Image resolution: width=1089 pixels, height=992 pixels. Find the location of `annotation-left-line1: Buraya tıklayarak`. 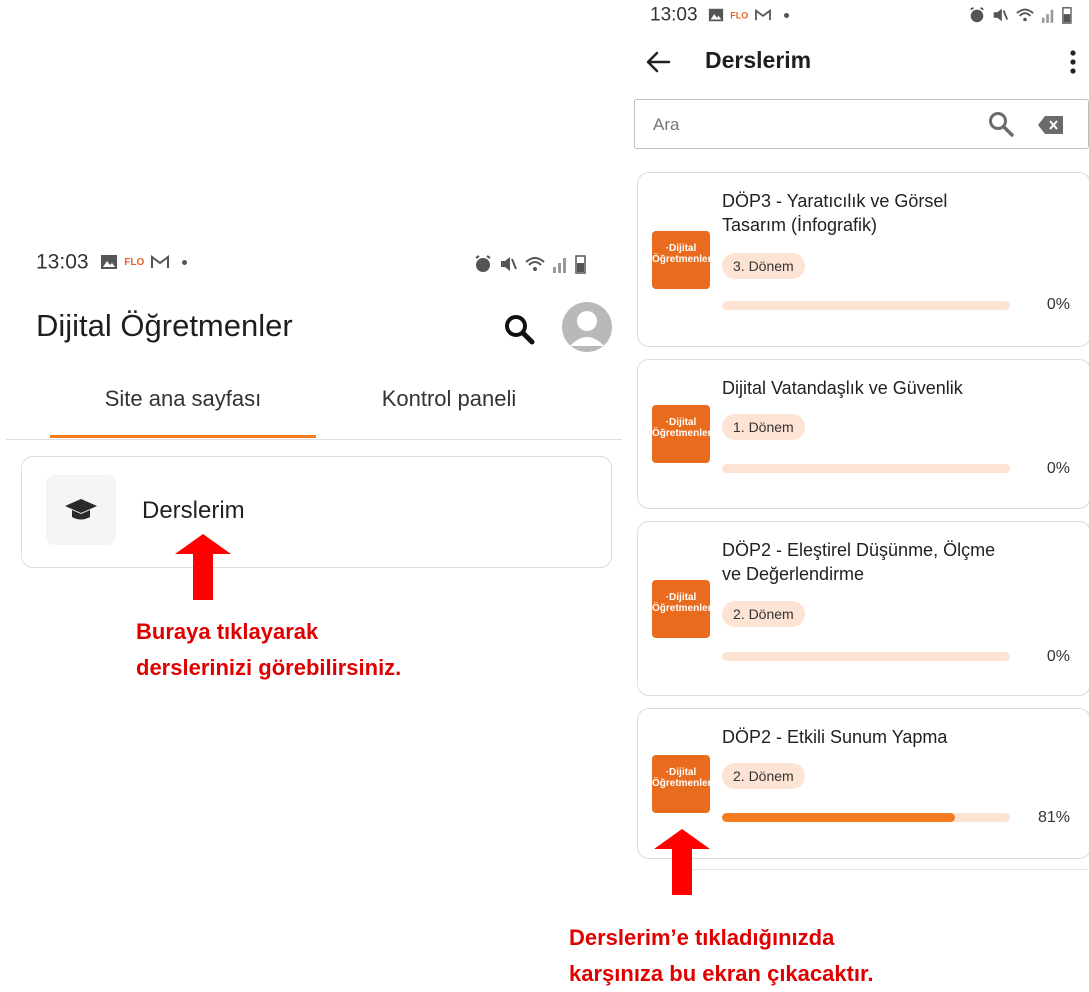

annotation-left-line1: Buraya tıklayarak is located at coordinates (227, 631).